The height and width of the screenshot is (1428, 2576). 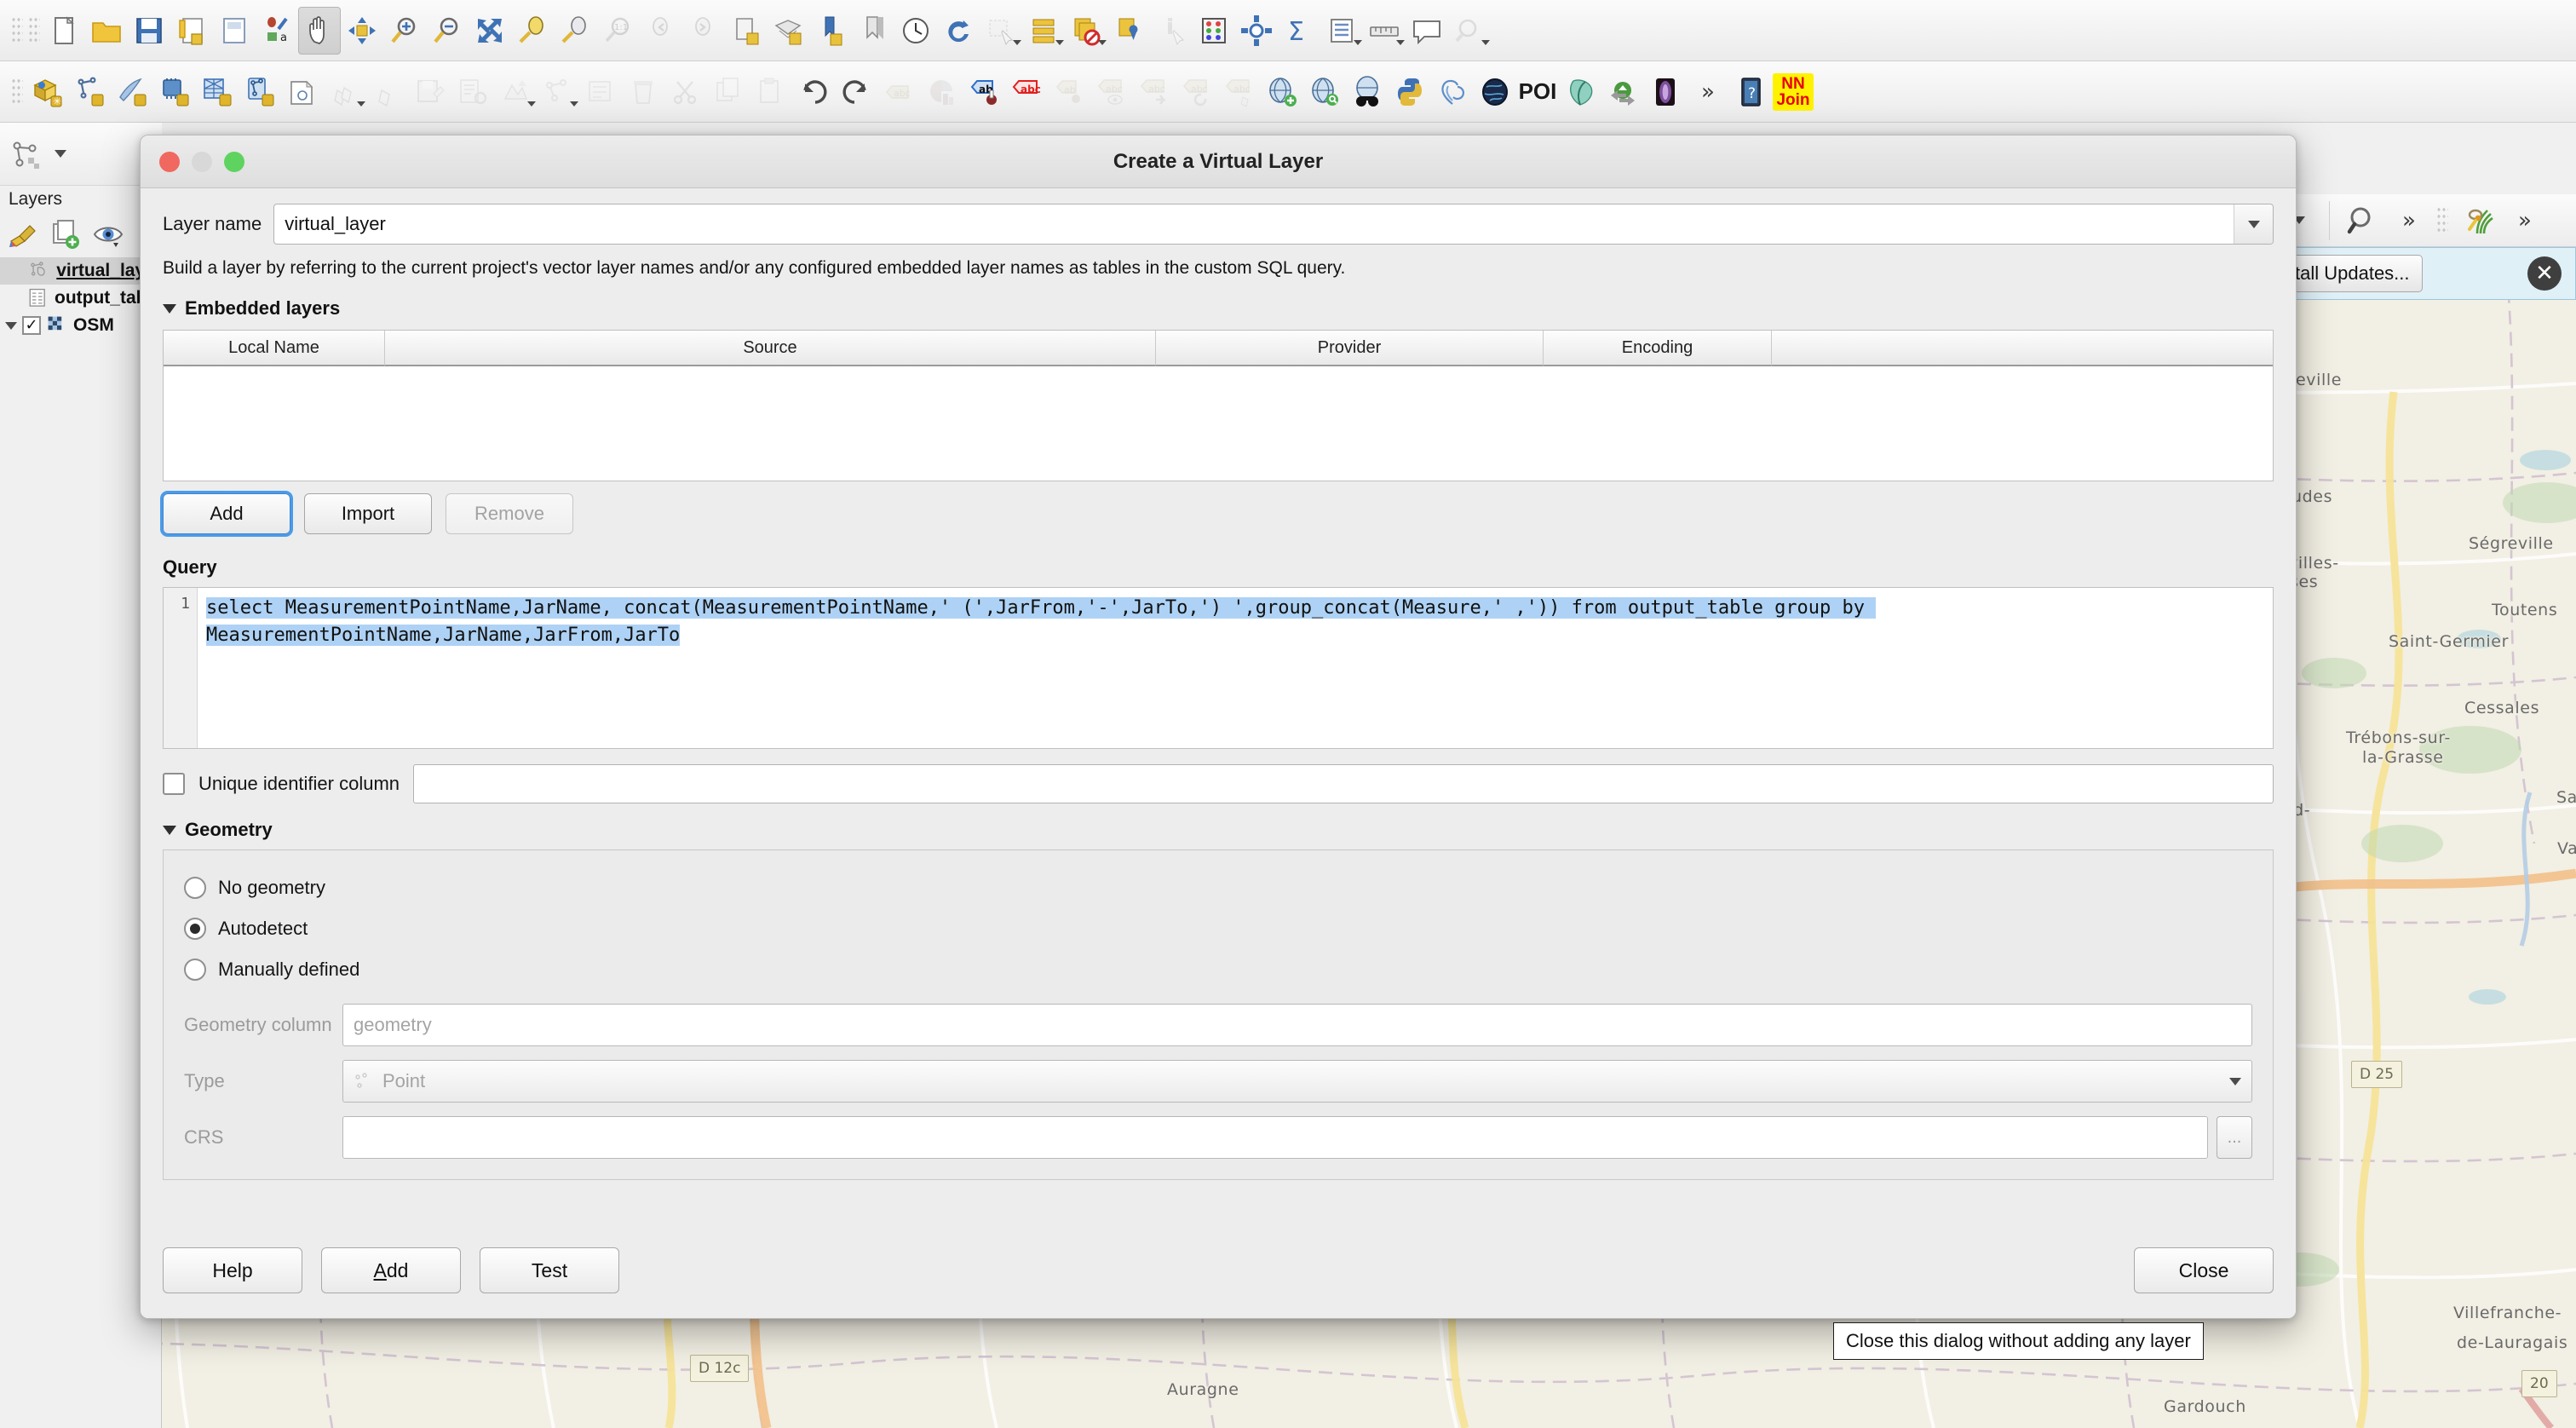 What do you see at coordinates (277, 31) in the screenshot?
I see `style-manager-icon: a` at bounding box center [277, 31].